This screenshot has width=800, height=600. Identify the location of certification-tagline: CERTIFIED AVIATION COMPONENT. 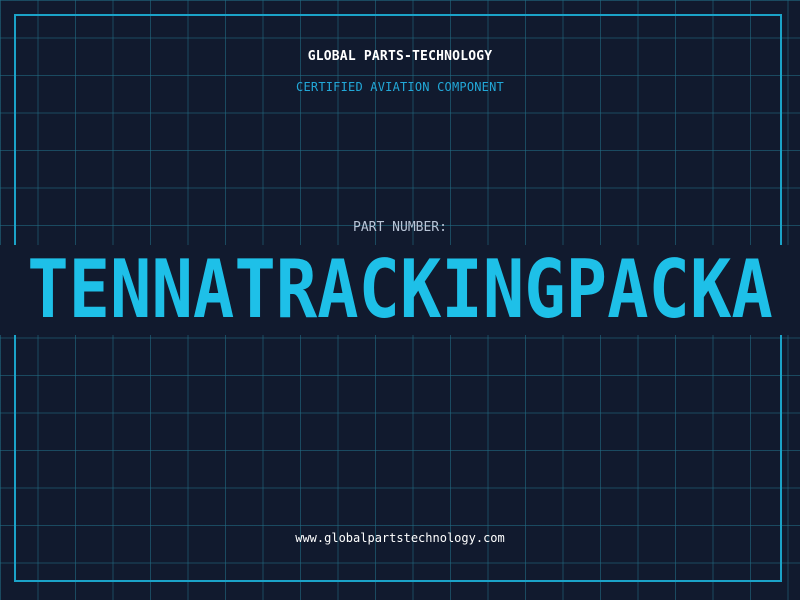
(400, 87).